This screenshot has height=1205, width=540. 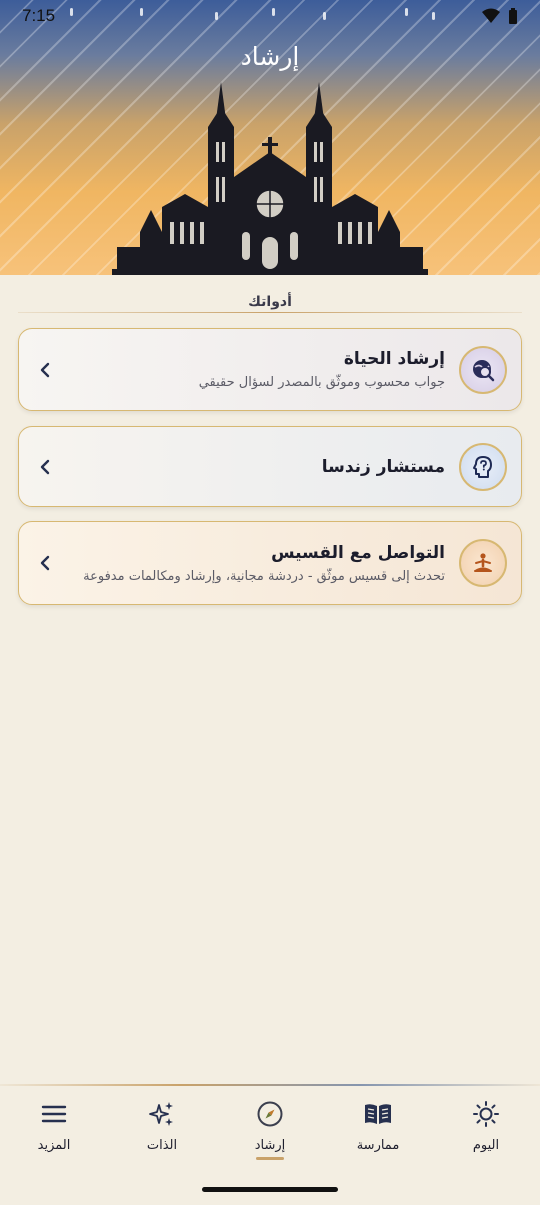 I want to click on search-globe-icon, so click(x=484, y=370).